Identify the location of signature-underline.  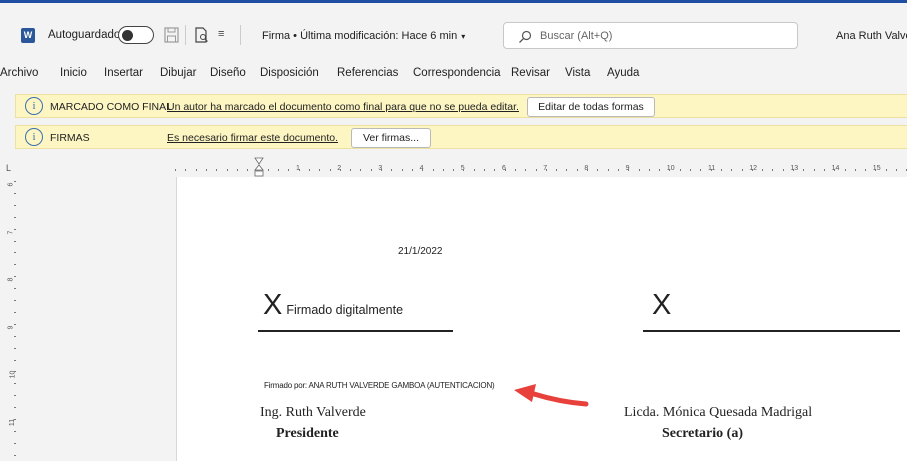
(355, 331).